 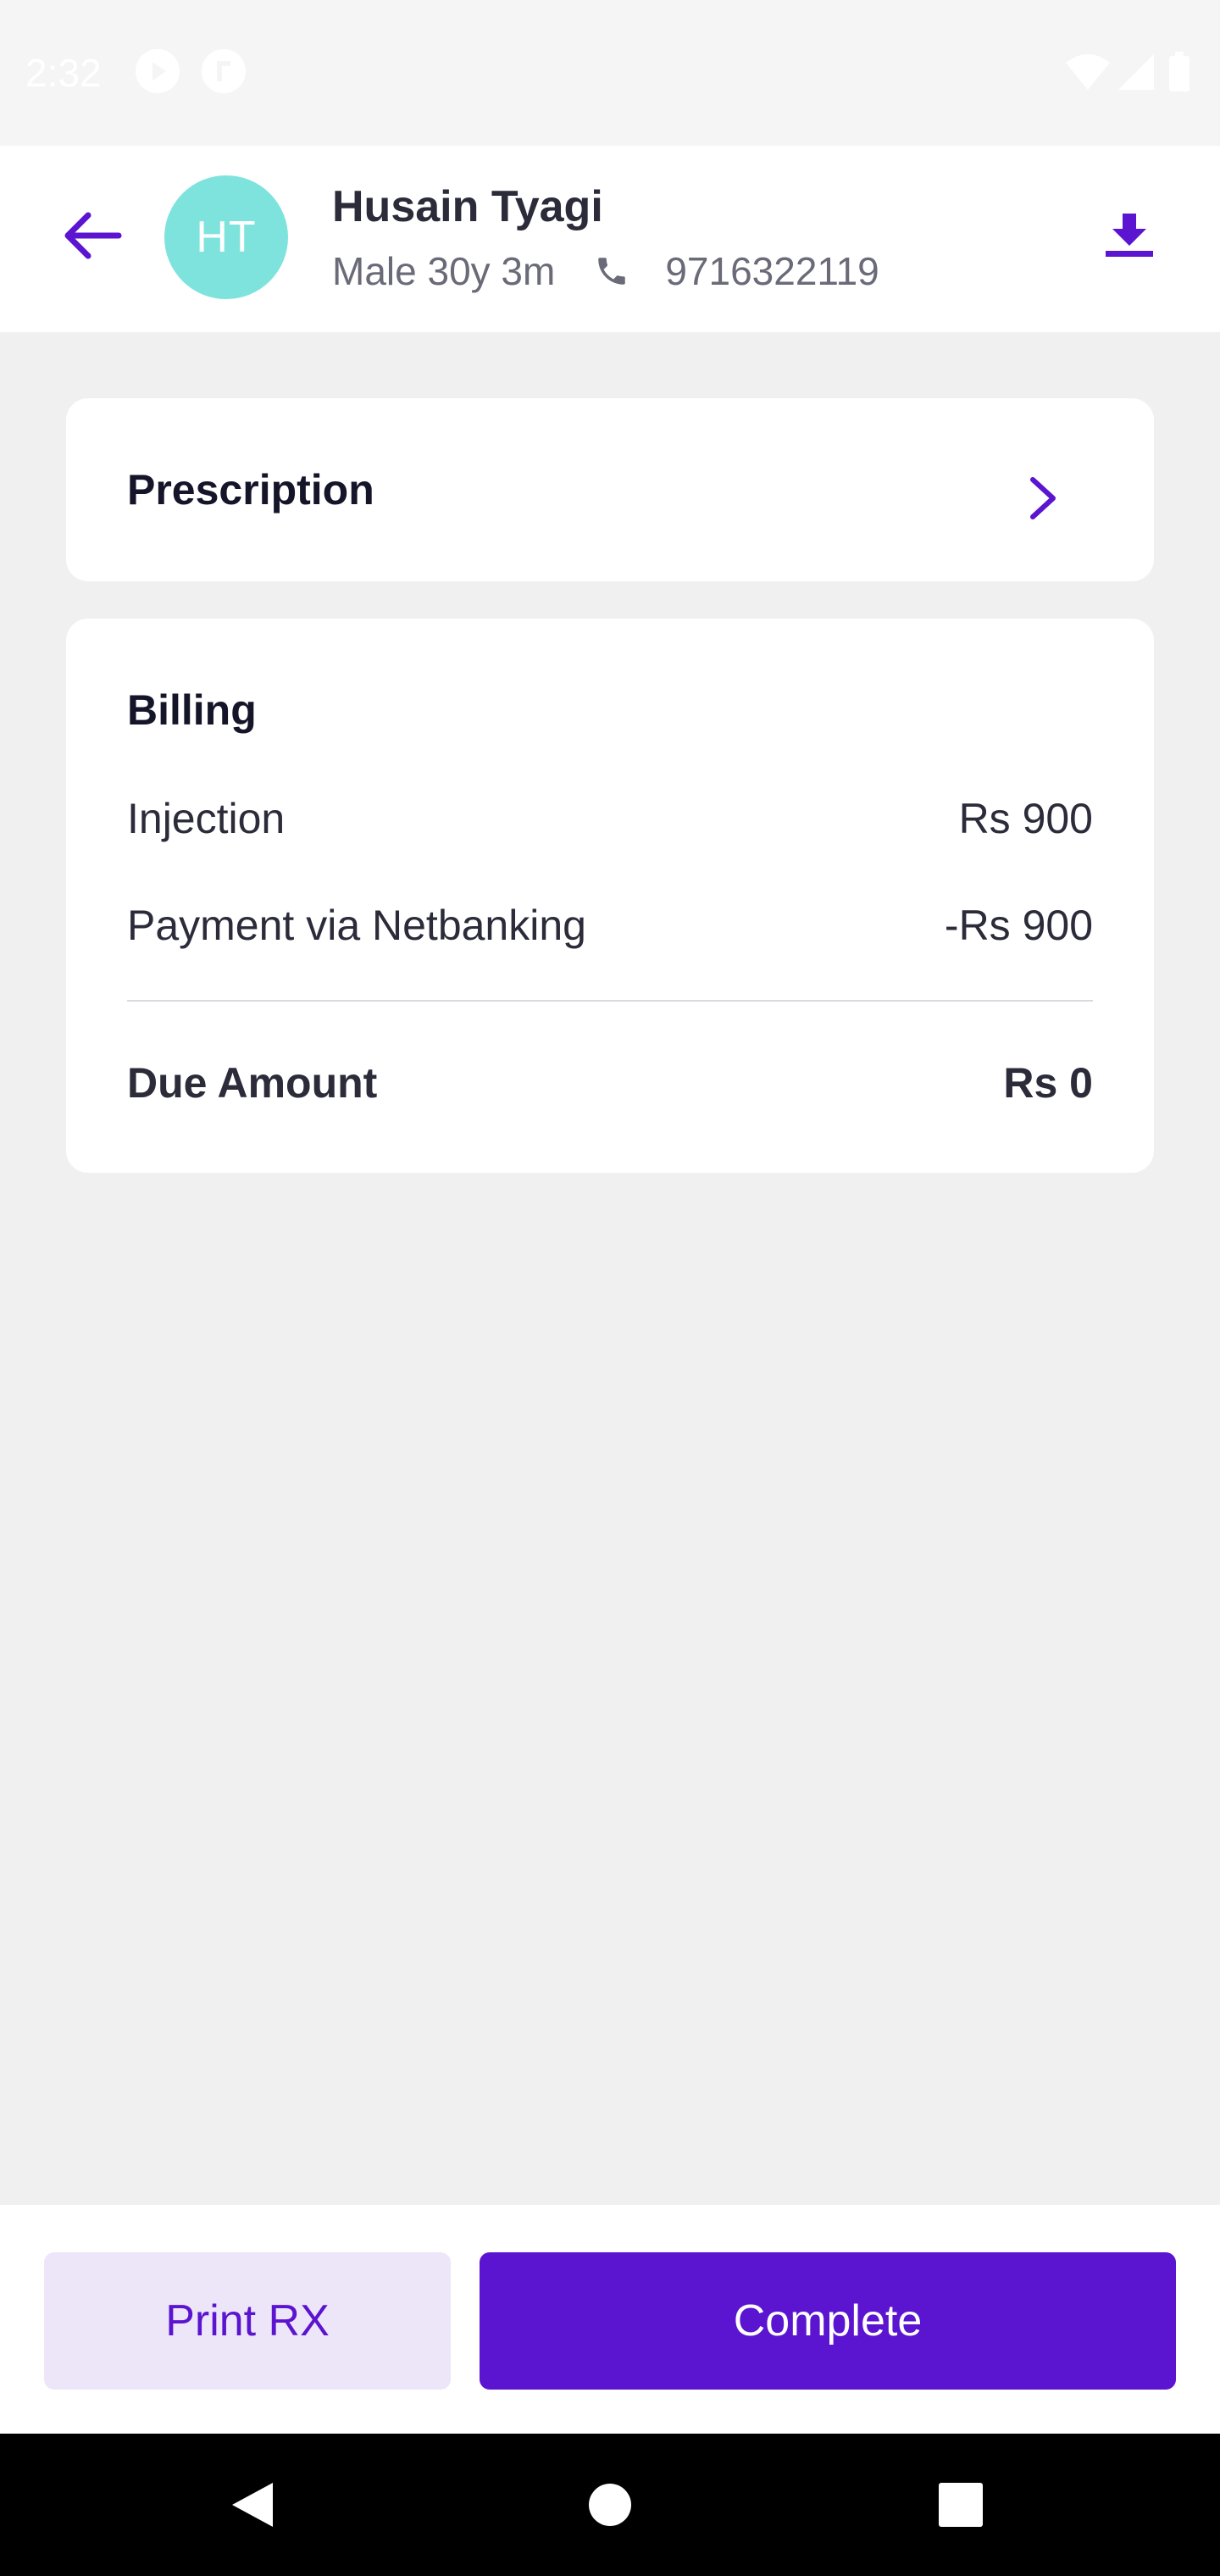 What do you see at coordinates (444, 271) in the screenshot?
I see `patient-info: Male 30y 3m` at bounding box center [444, 271].